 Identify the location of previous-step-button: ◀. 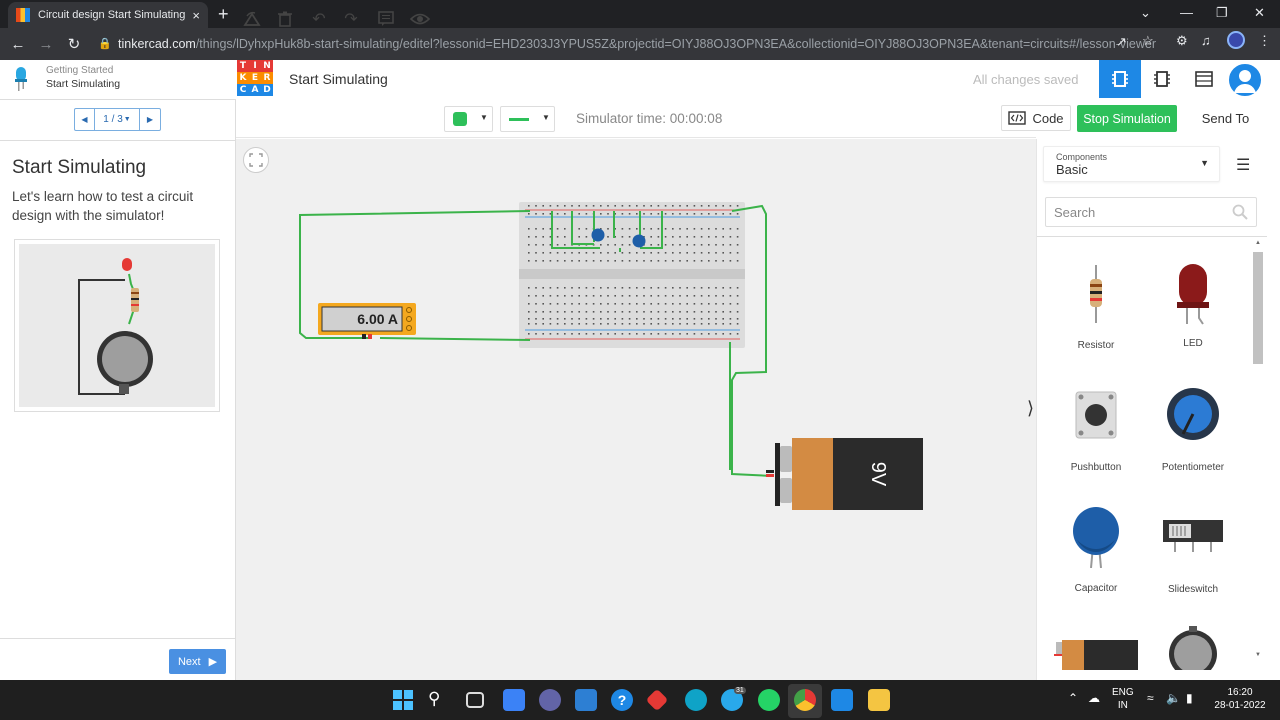
(85, 119).